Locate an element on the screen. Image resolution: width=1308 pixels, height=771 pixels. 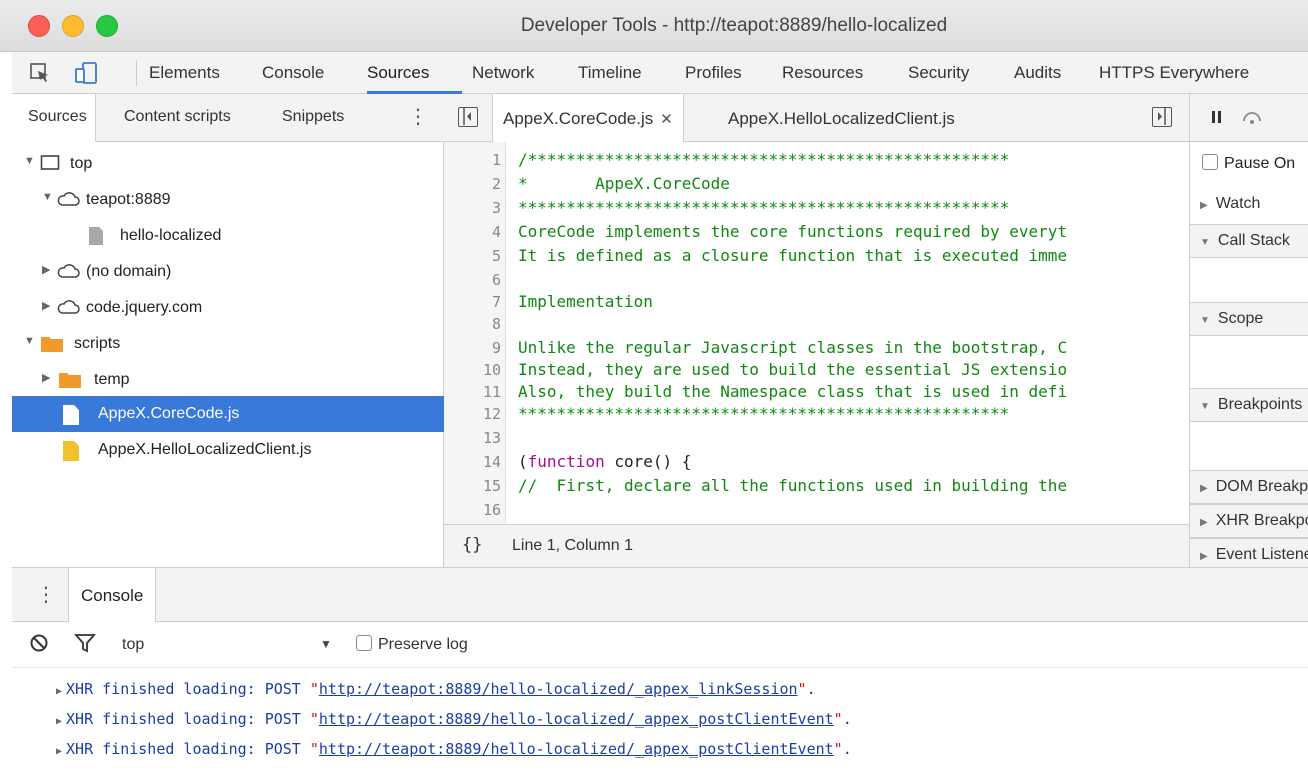
line-number: 9 is located at coordinates (496, 348).